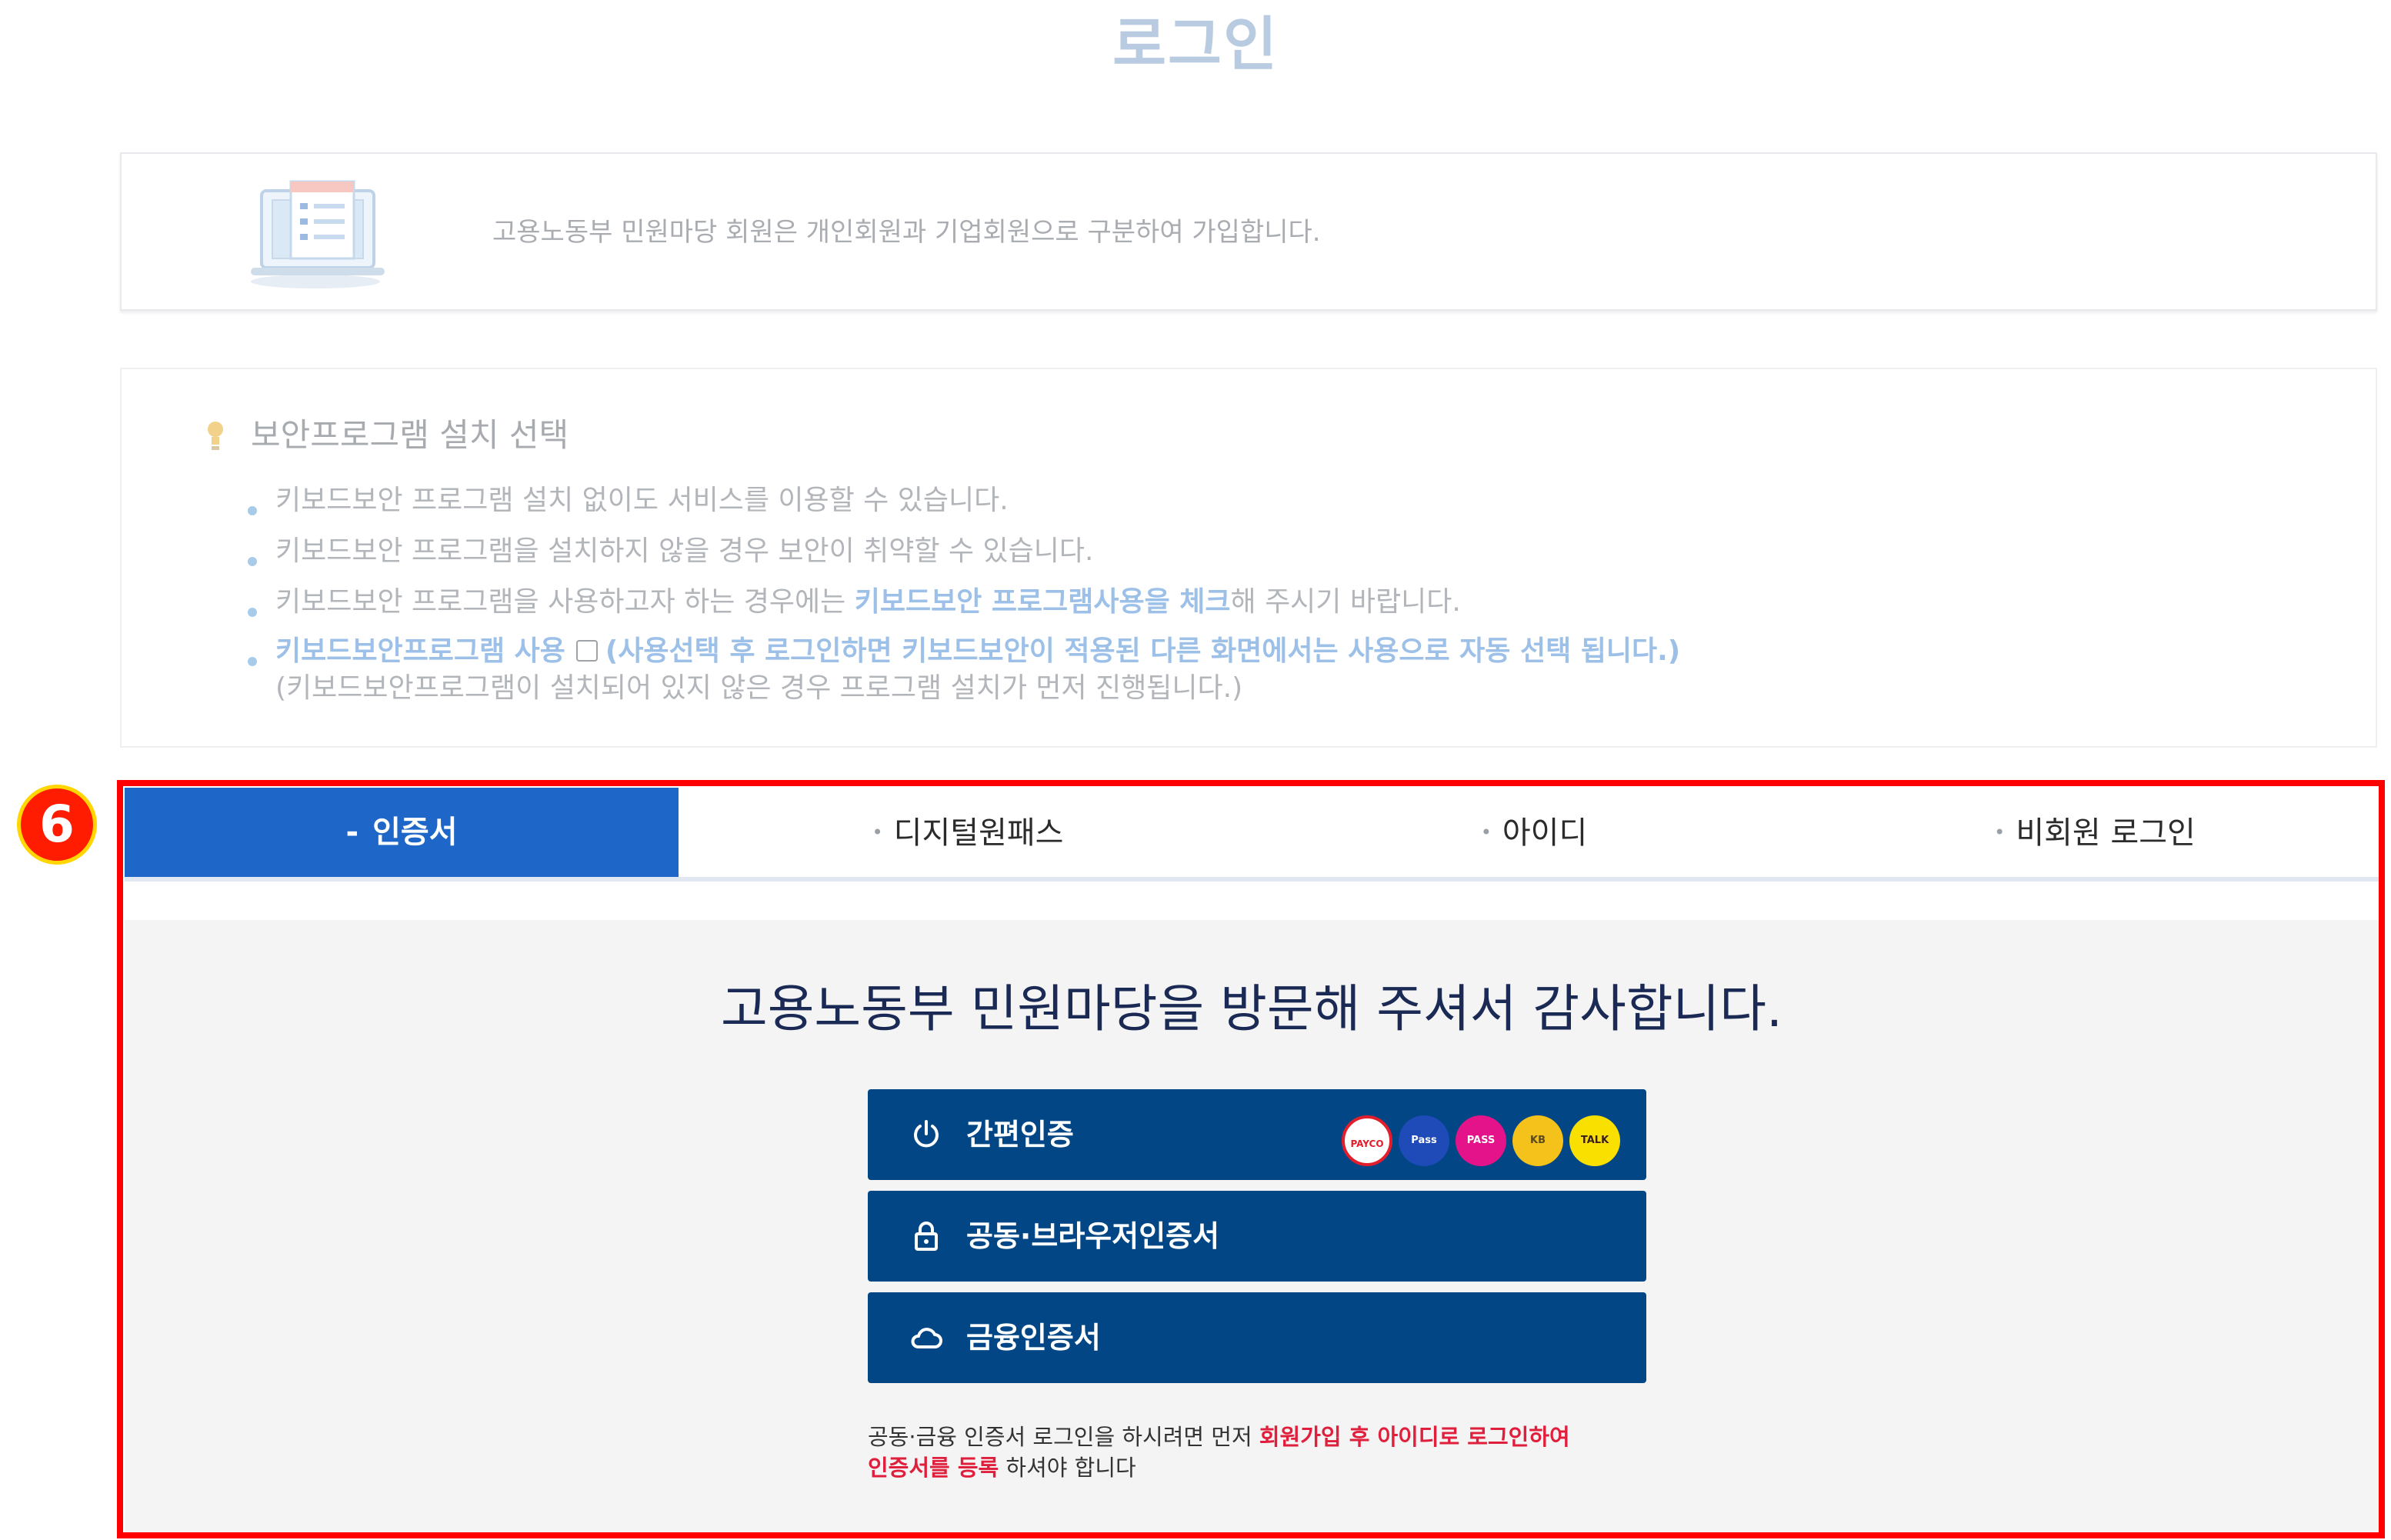 The image size is (2391, 1540). Describe the element at coordinates (1345, 602) in the screenshot. I see `security-item-3-suffix: 해 주시기 바랍니다.` at that location.